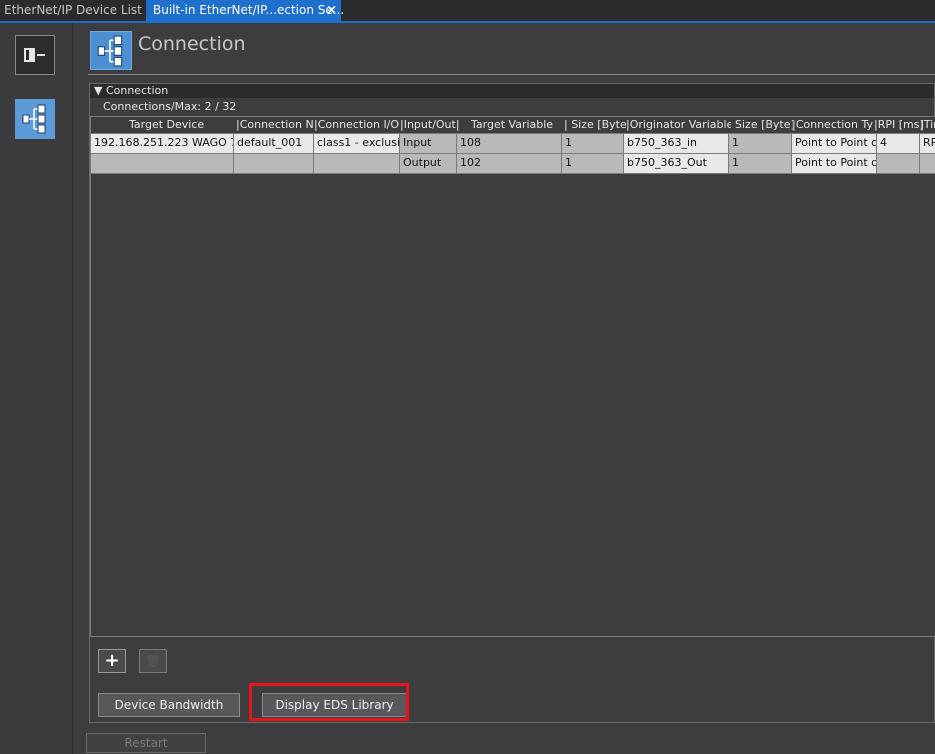 The width and height of the screenshot is (935, 754). I want to click on connection-header-icon, so click(111, 50).